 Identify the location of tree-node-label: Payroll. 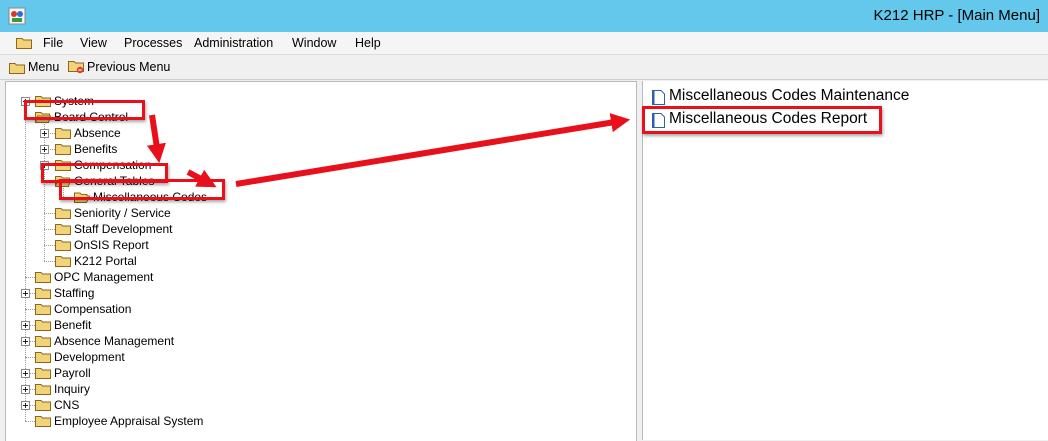
(72, 373).